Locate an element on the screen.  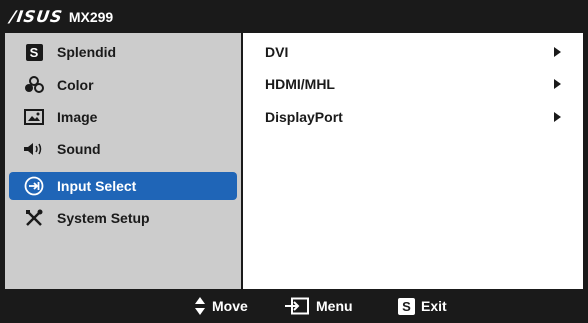
menu-item-input-select: Input Select is located at coordinates (123, 186).